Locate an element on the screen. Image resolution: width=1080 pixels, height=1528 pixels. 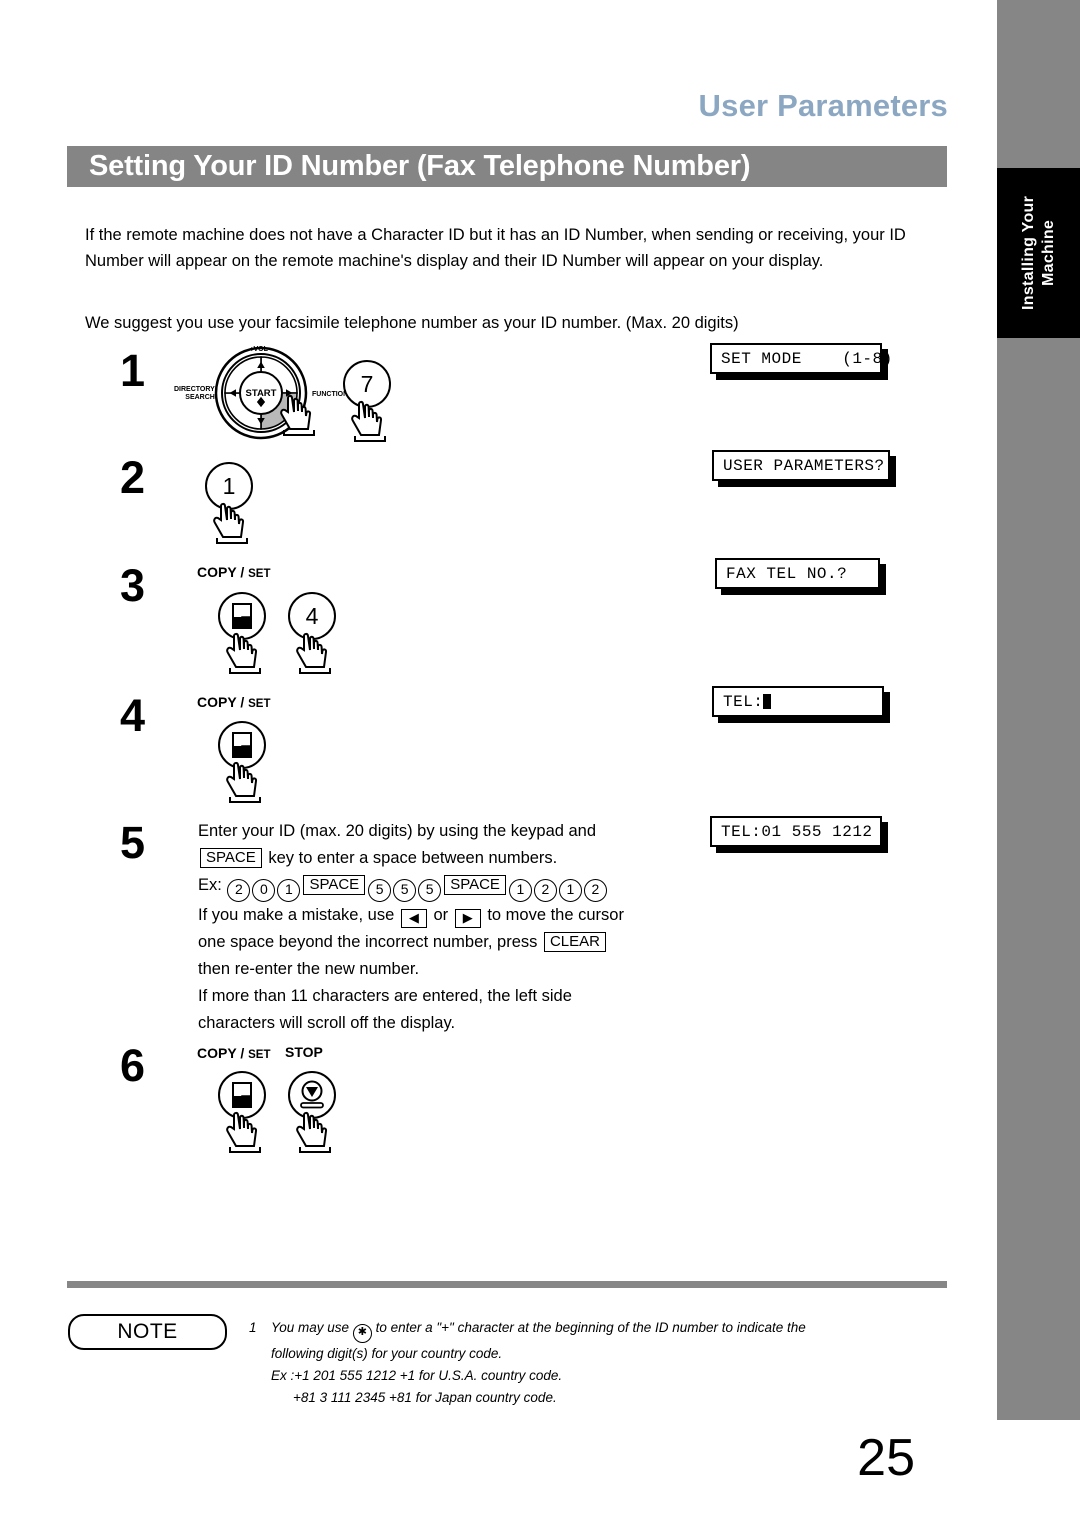
step-number-4: 4 is located at coordinates (133, 715).